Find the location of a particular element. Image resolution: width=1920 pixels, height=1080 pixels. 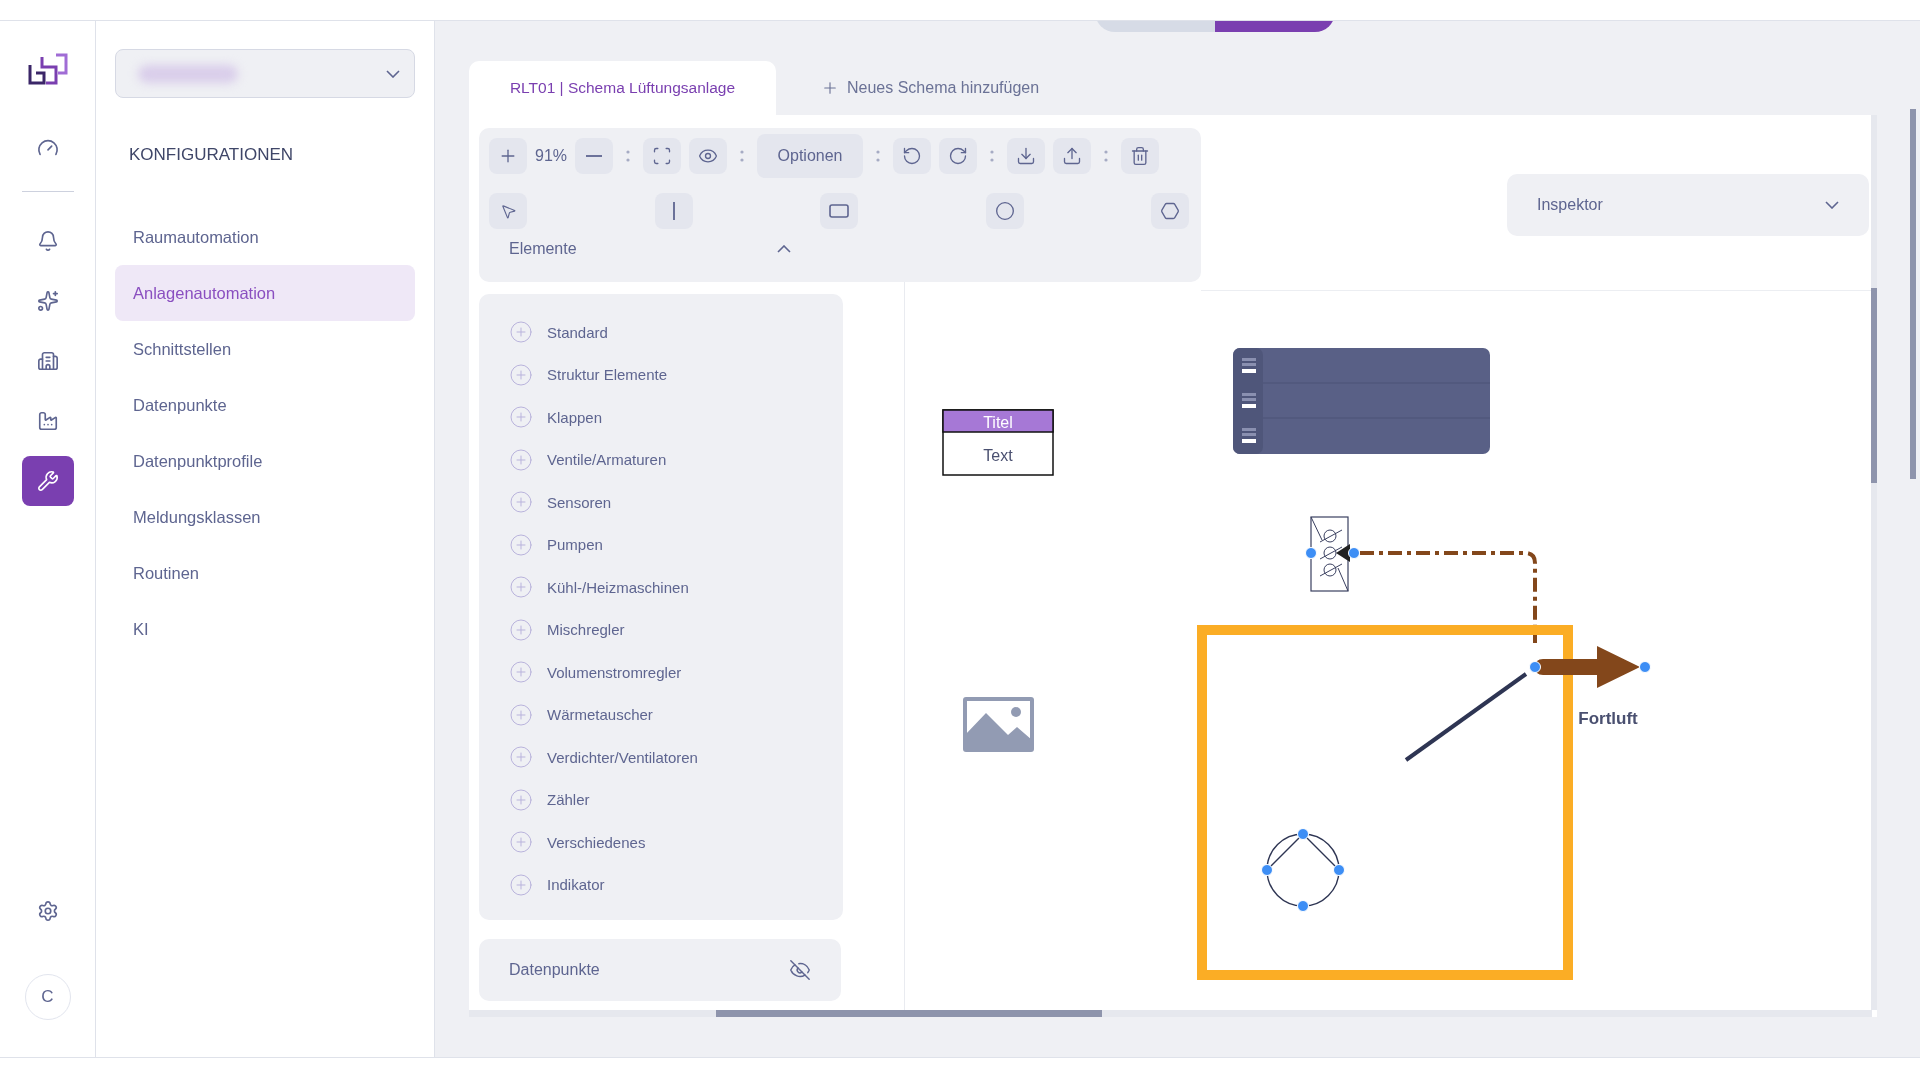

circle-shape-drawing is located at coordinates (1303, 870).